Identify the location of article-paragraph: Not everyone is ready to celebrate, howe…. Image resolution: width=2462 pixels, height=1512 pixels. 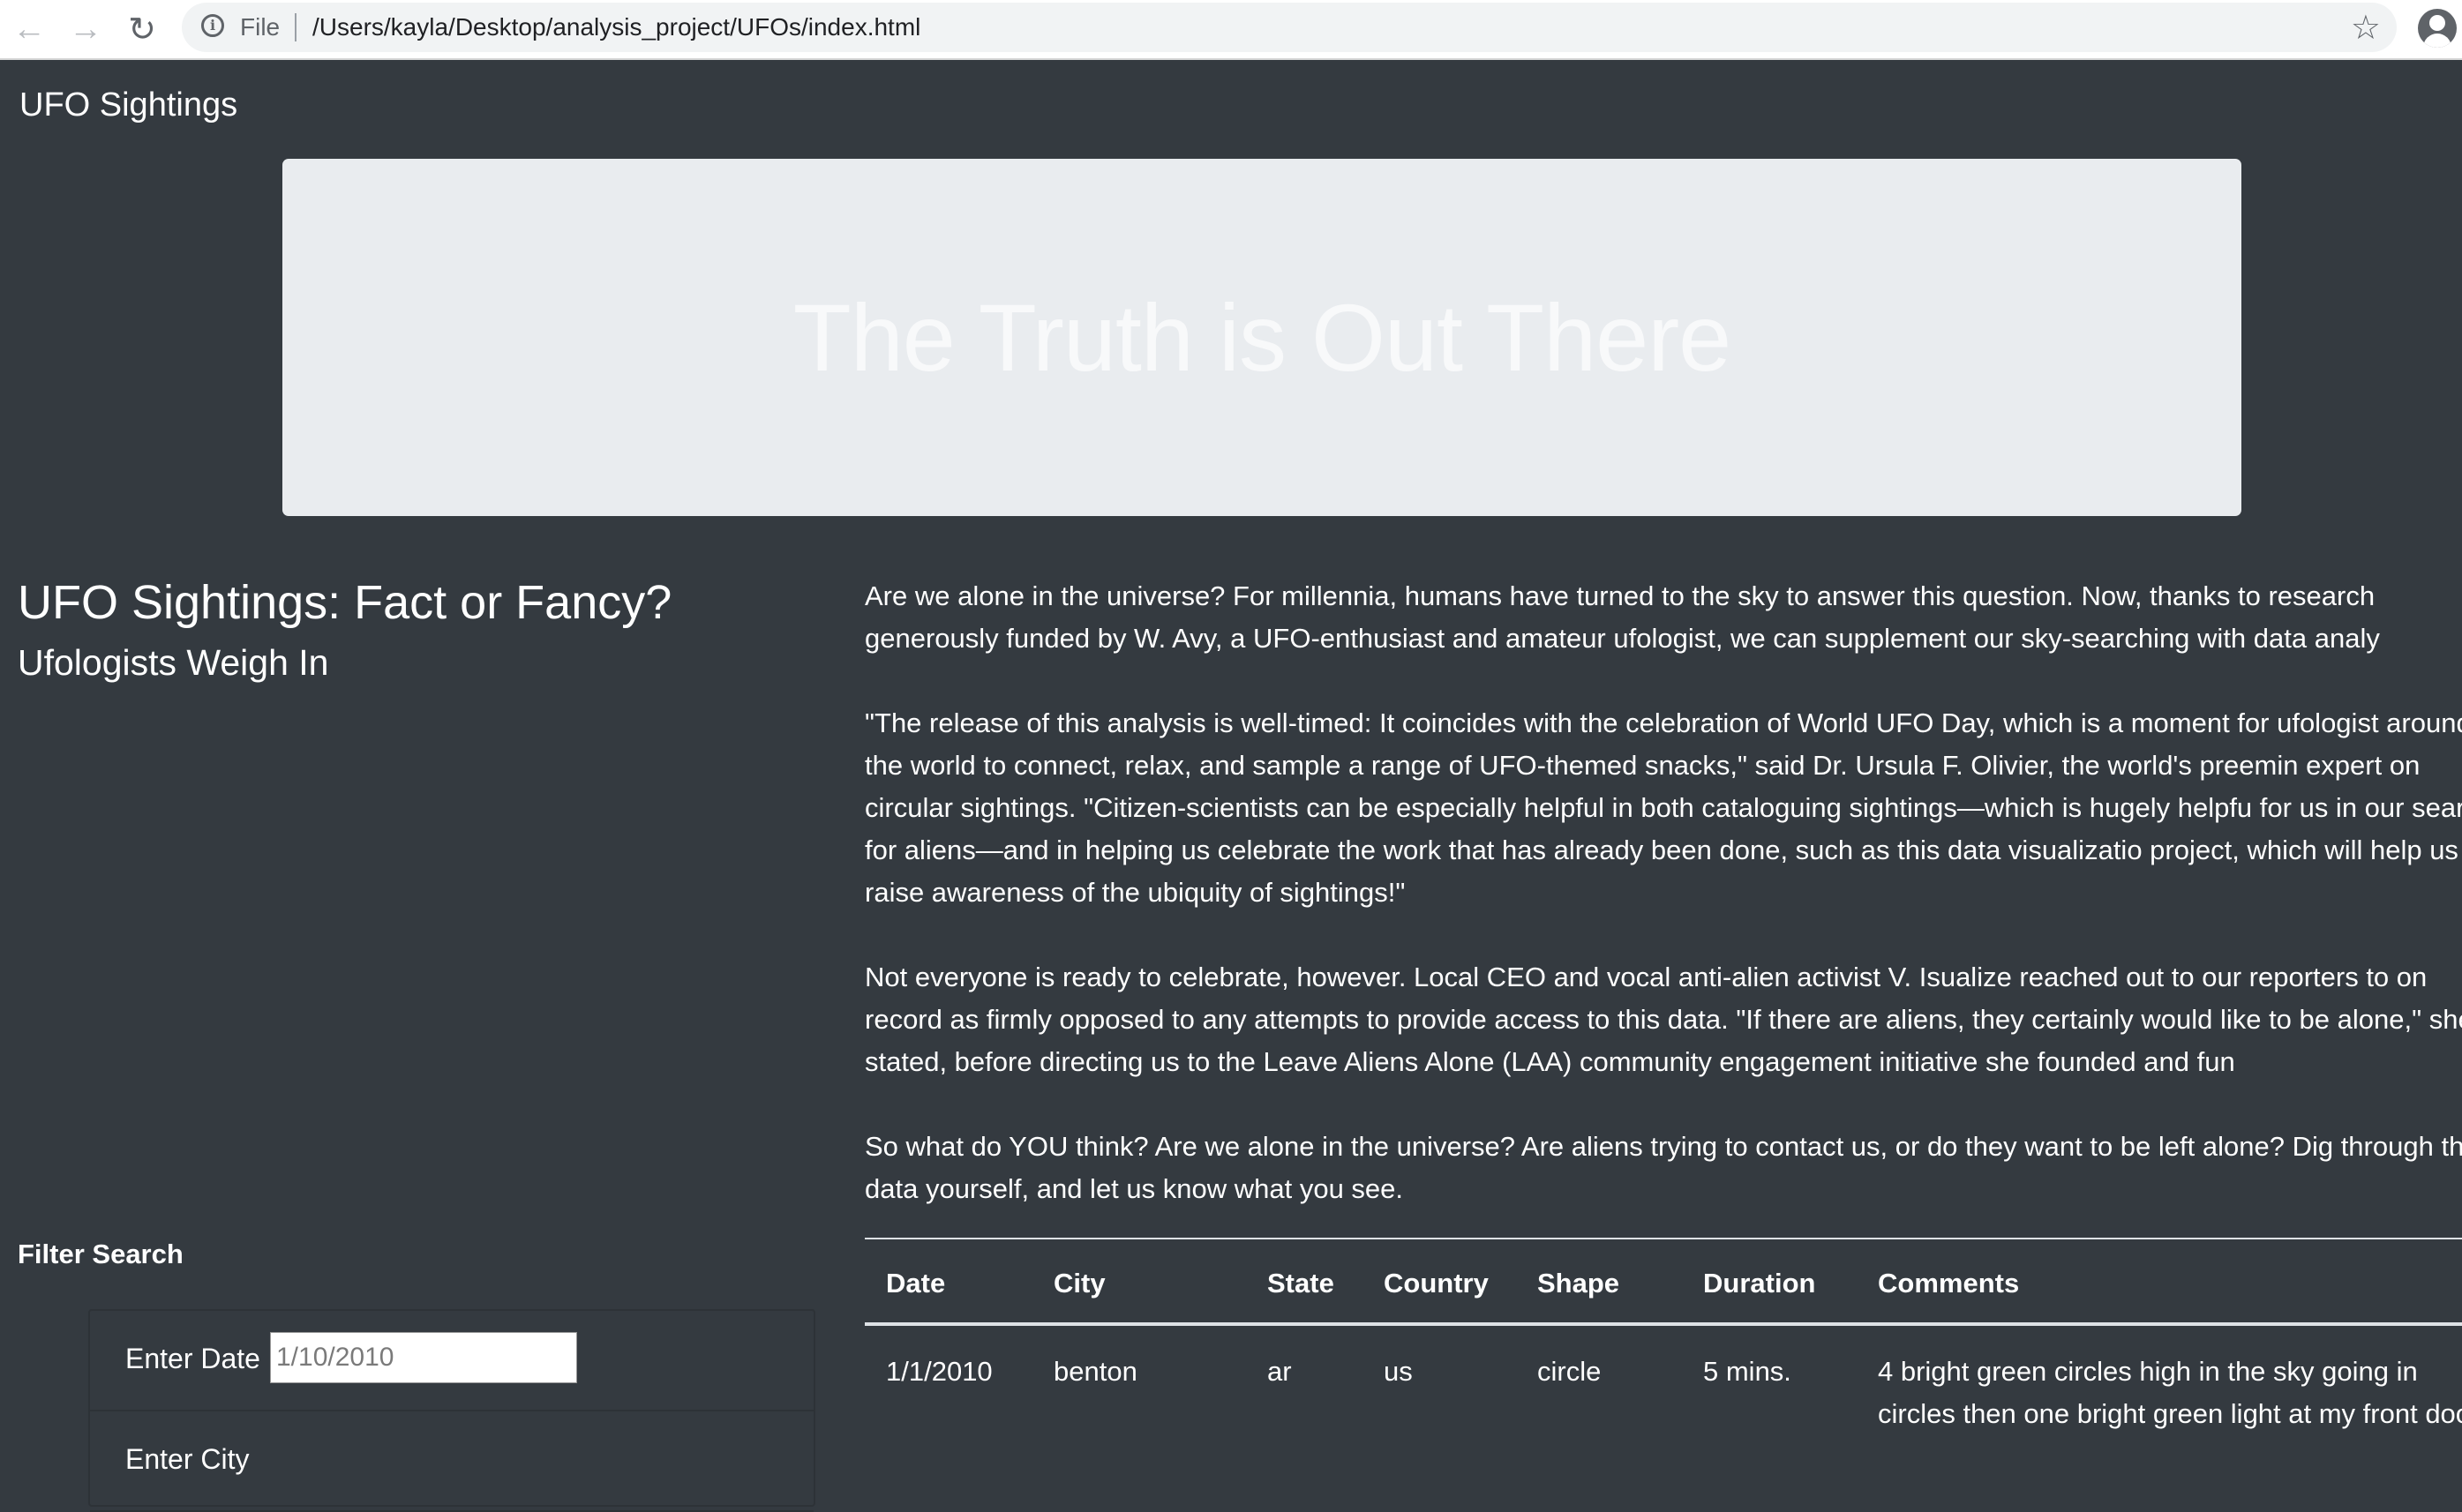
(1664, 1019).